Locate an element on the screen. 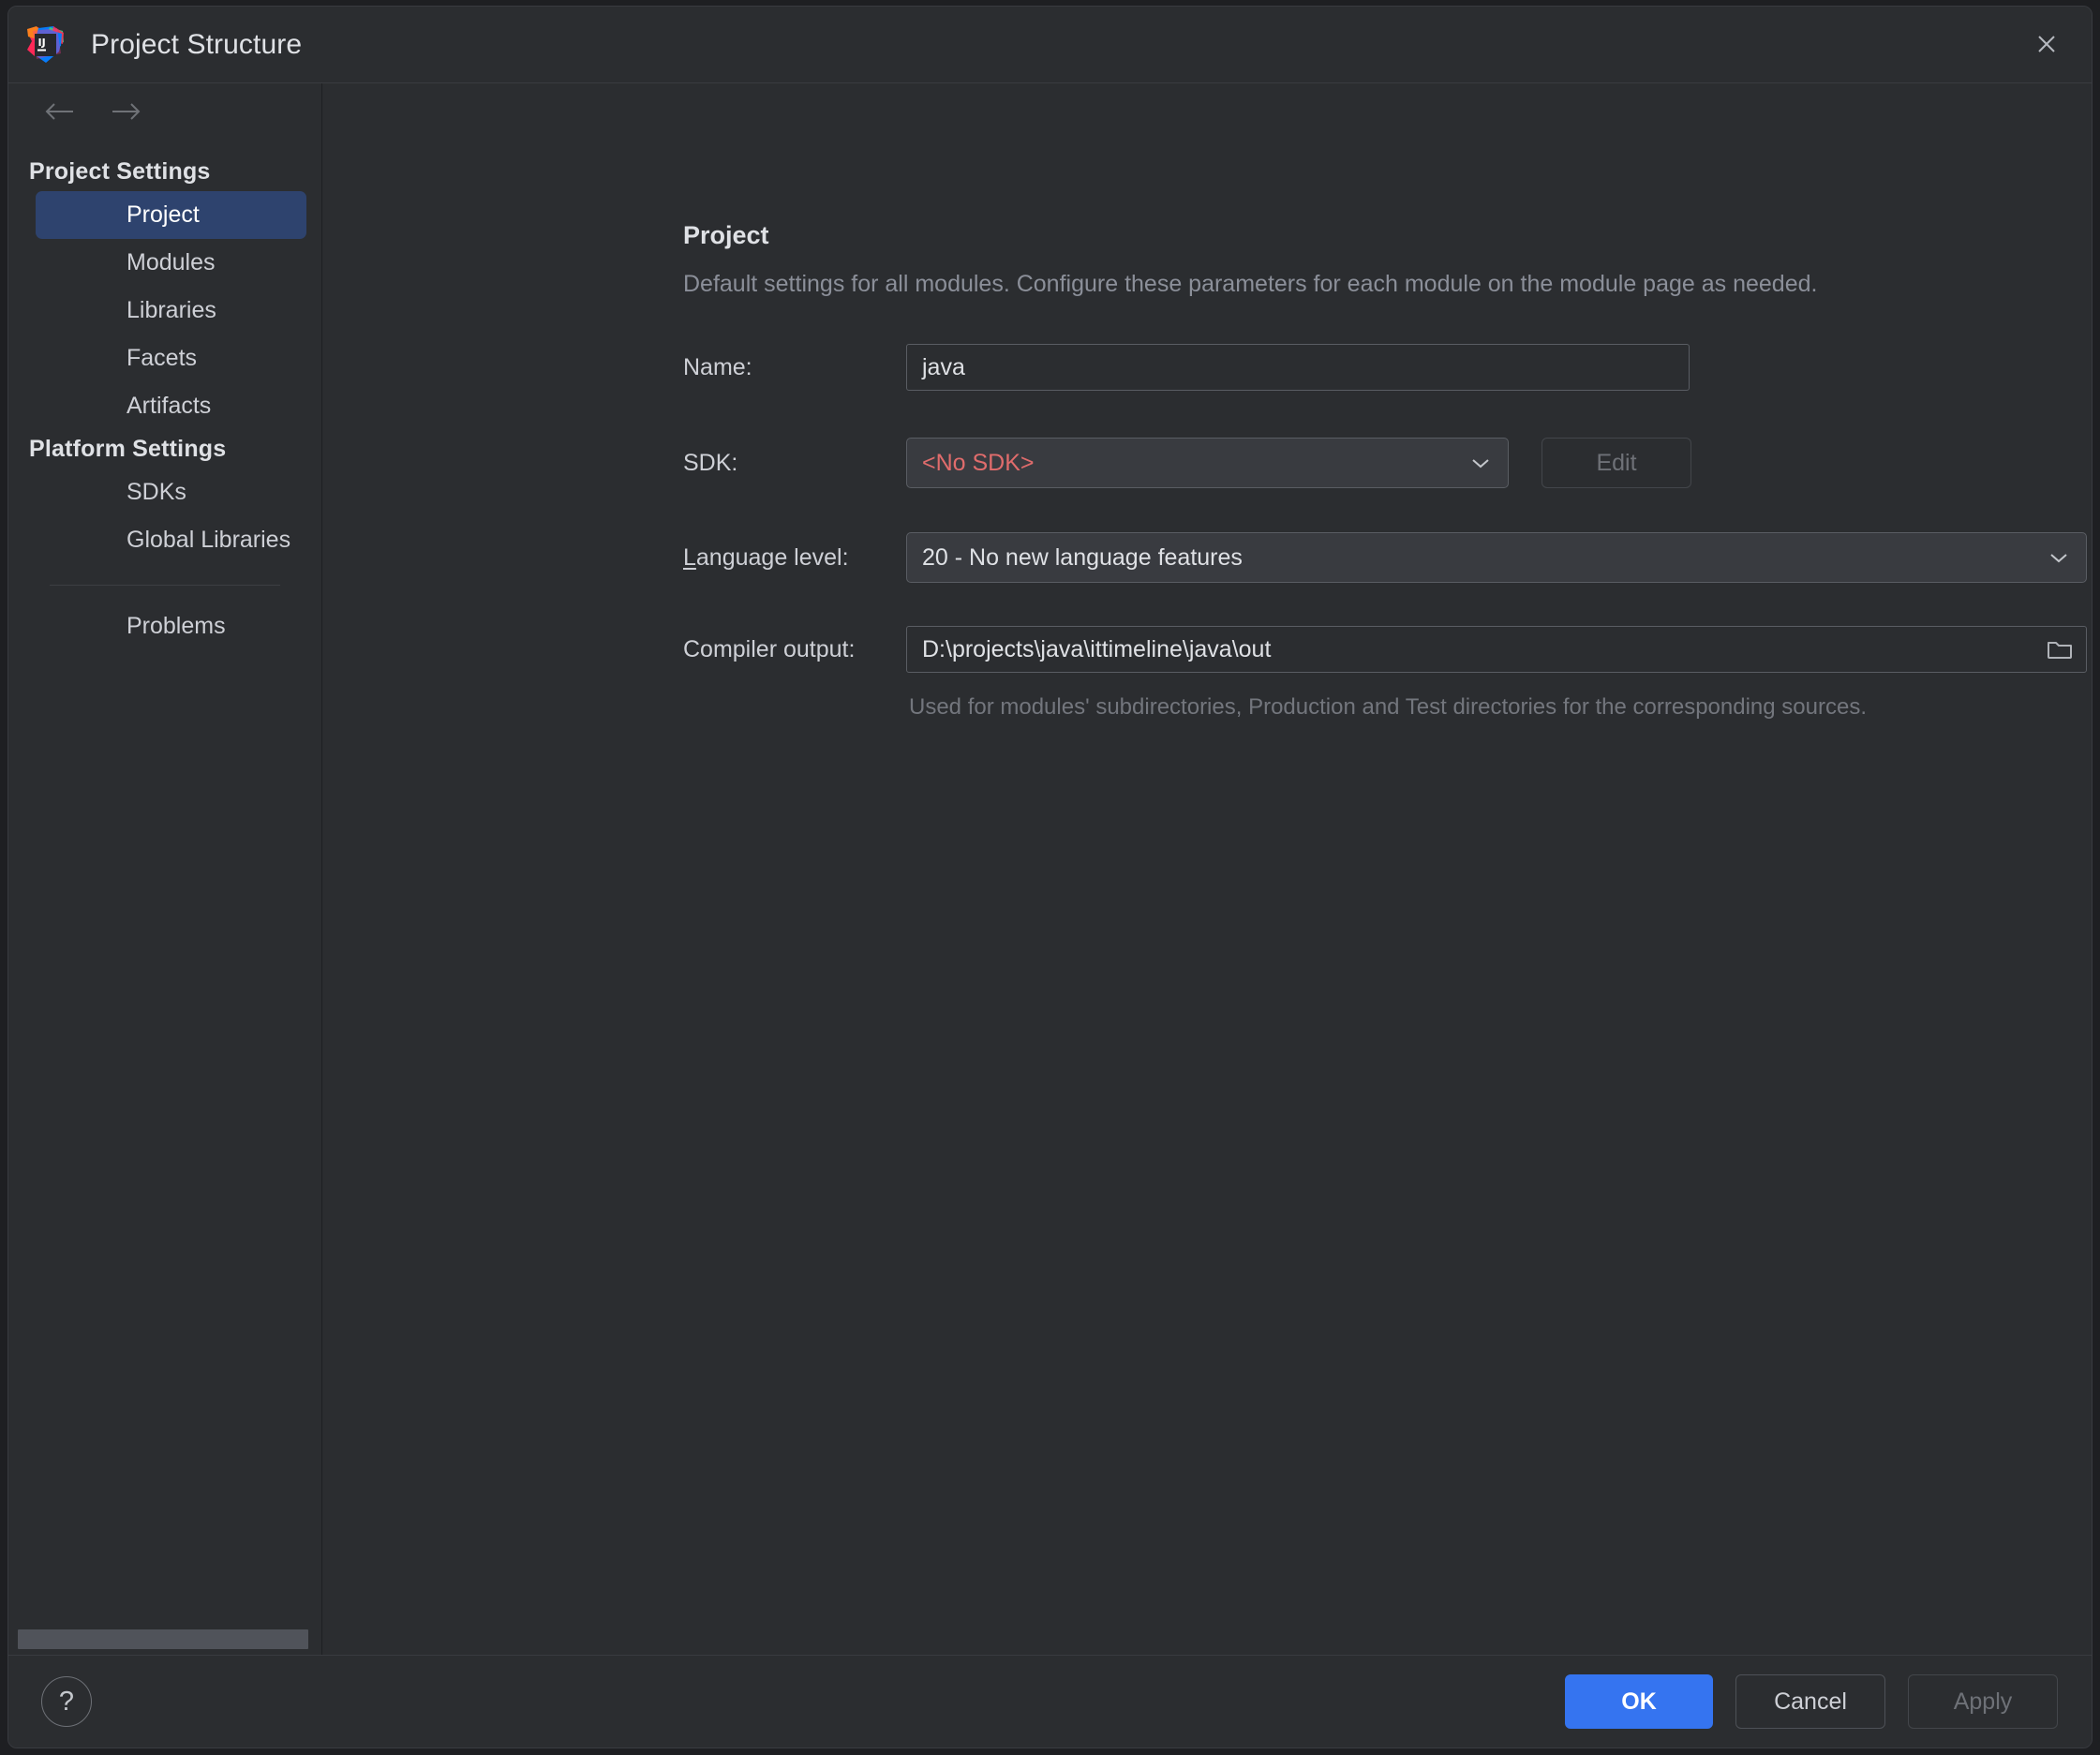  name-input: java is located at coordinates (1298, 367).